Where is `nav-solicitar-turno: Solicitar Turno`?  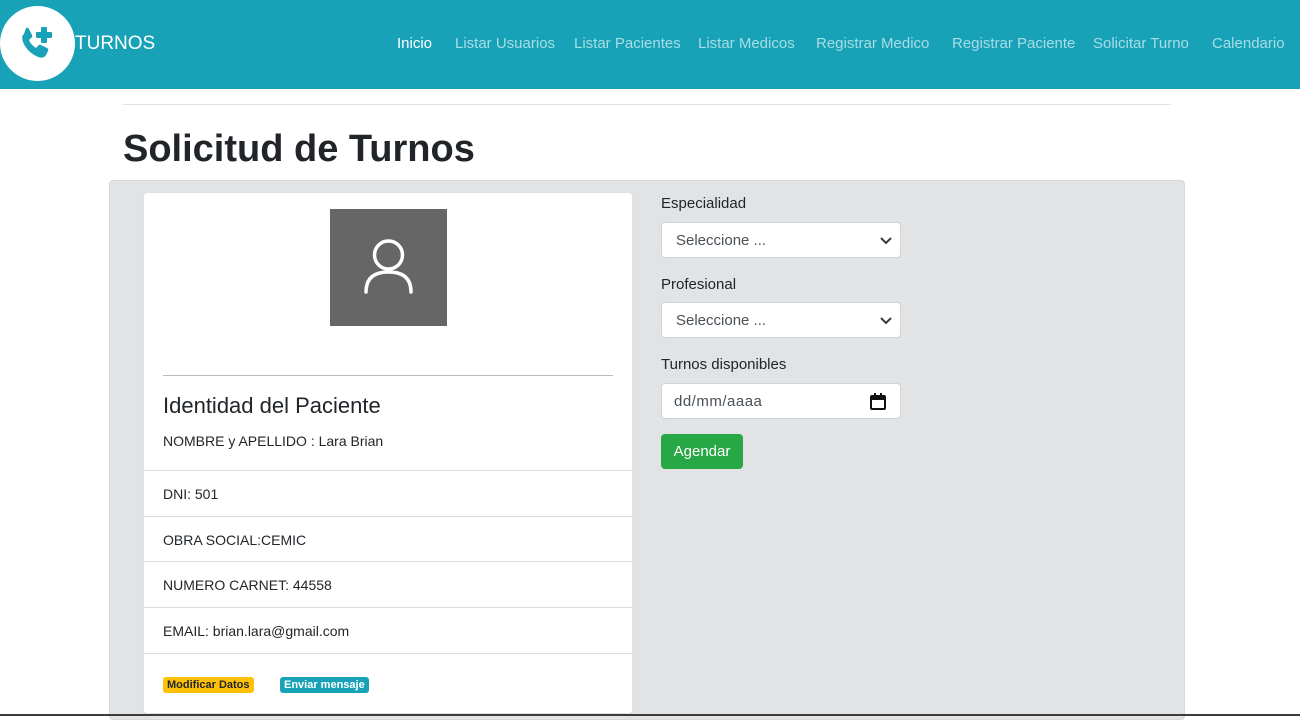 nav-solicitar-turno: Solicitar Turno is located at coordinates (1141, 43).